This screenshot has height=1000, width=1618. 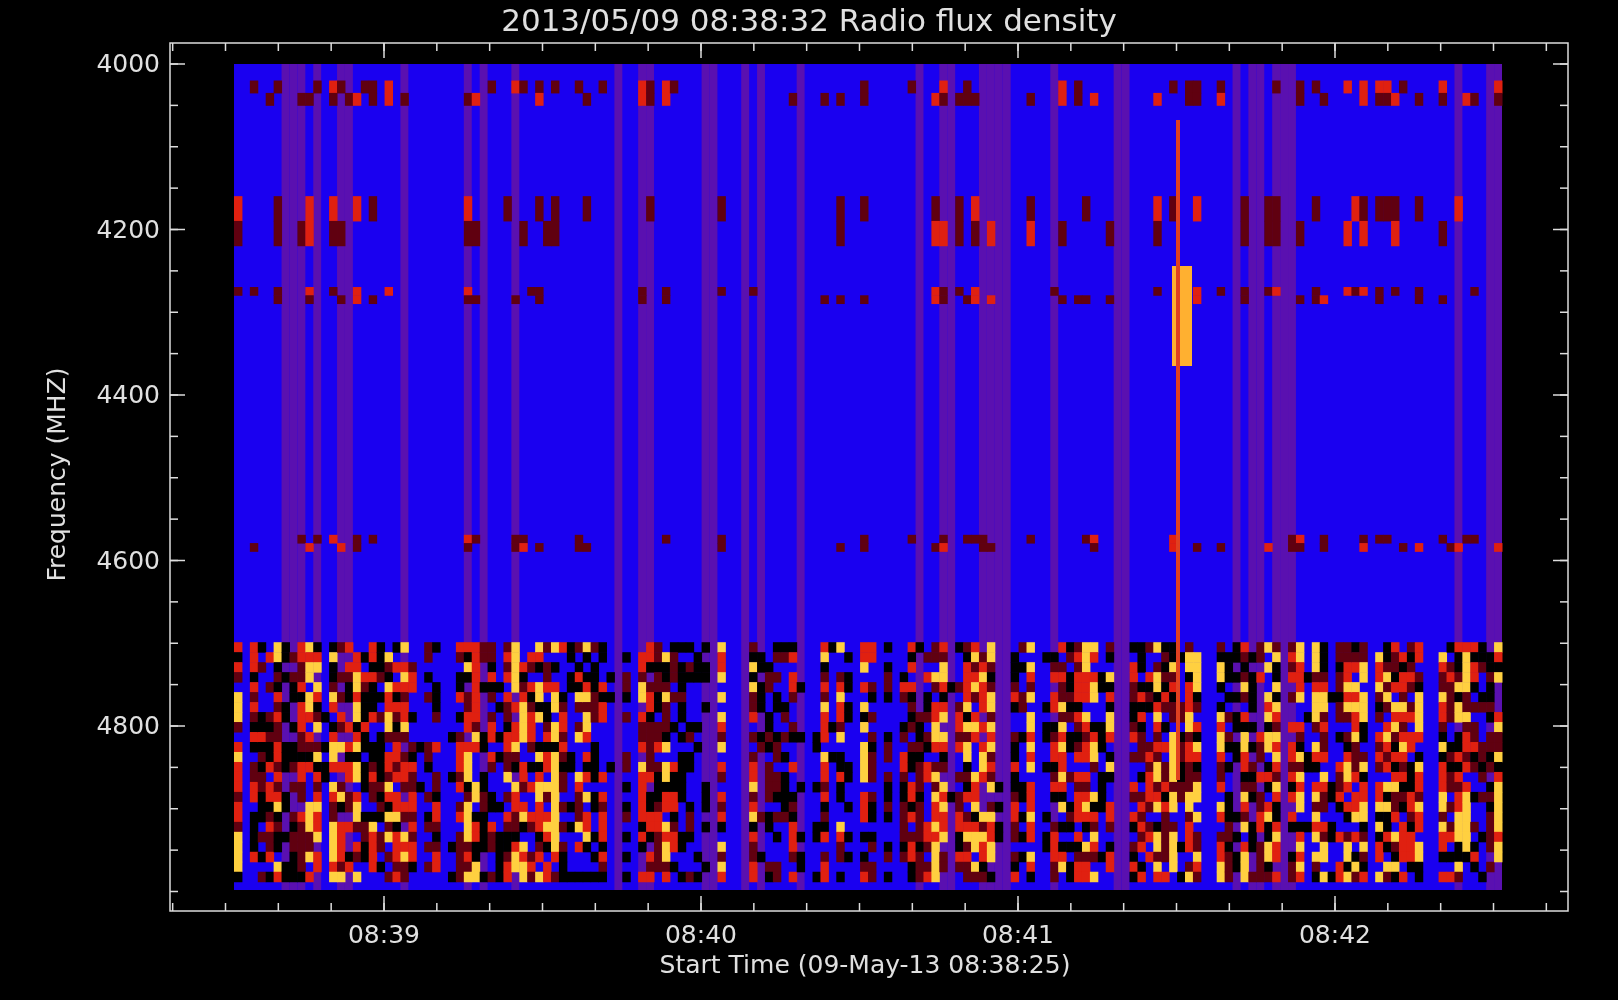 I want to click on axis-label: Frequency (MHZ), so click(x=56, y=475).